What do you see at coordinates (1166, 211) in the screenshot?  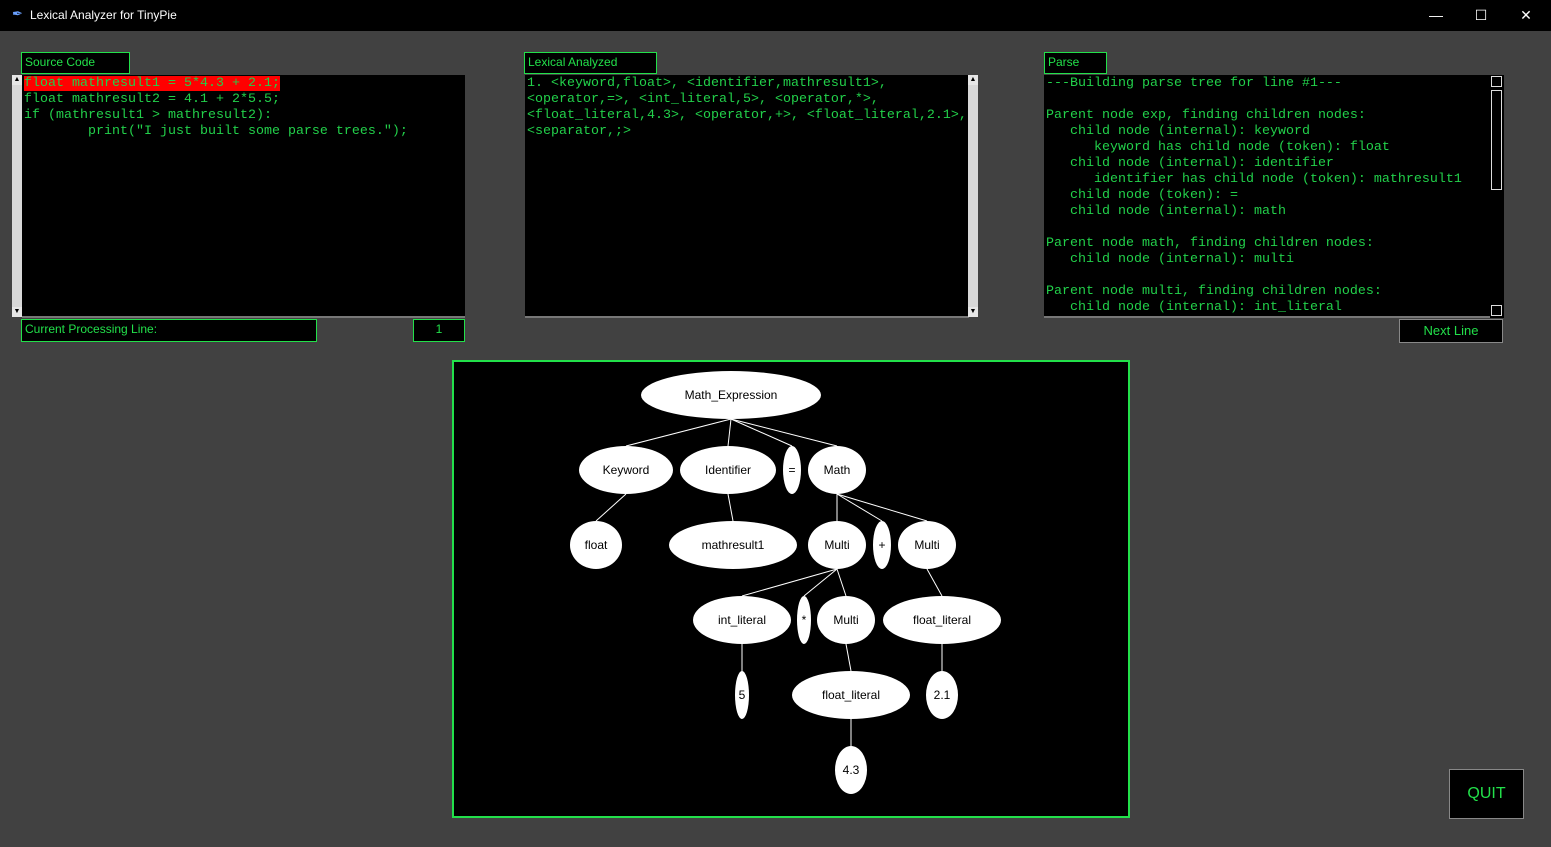 I see `text-line: child node (internal): math` at bounding box center [1166, 211].